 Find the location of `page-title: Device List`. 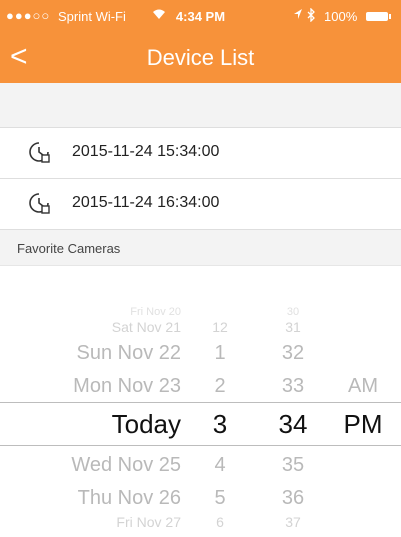

page-title: Device List is located at coordinates (200, 57).